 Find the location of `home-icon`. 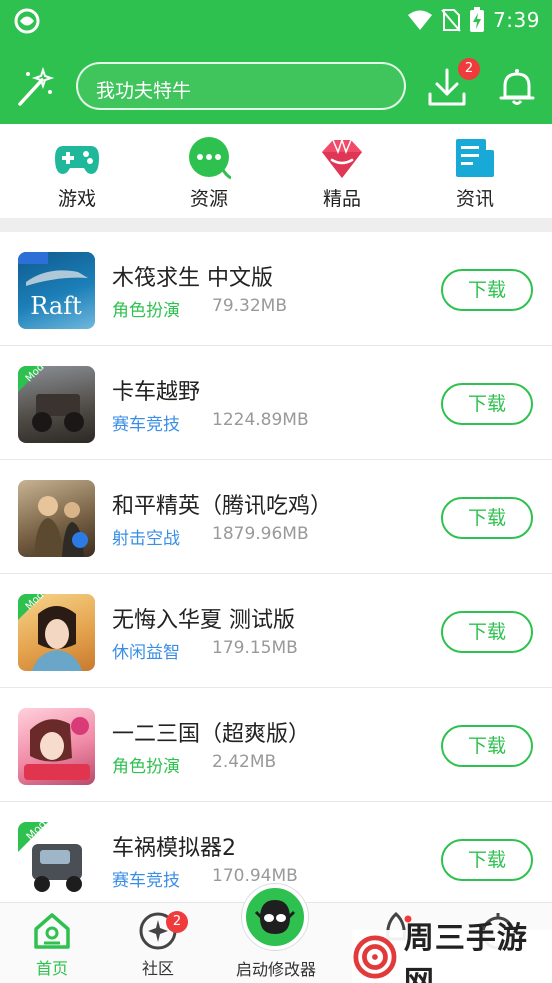

home-icon is located at coordinates (52, 931).